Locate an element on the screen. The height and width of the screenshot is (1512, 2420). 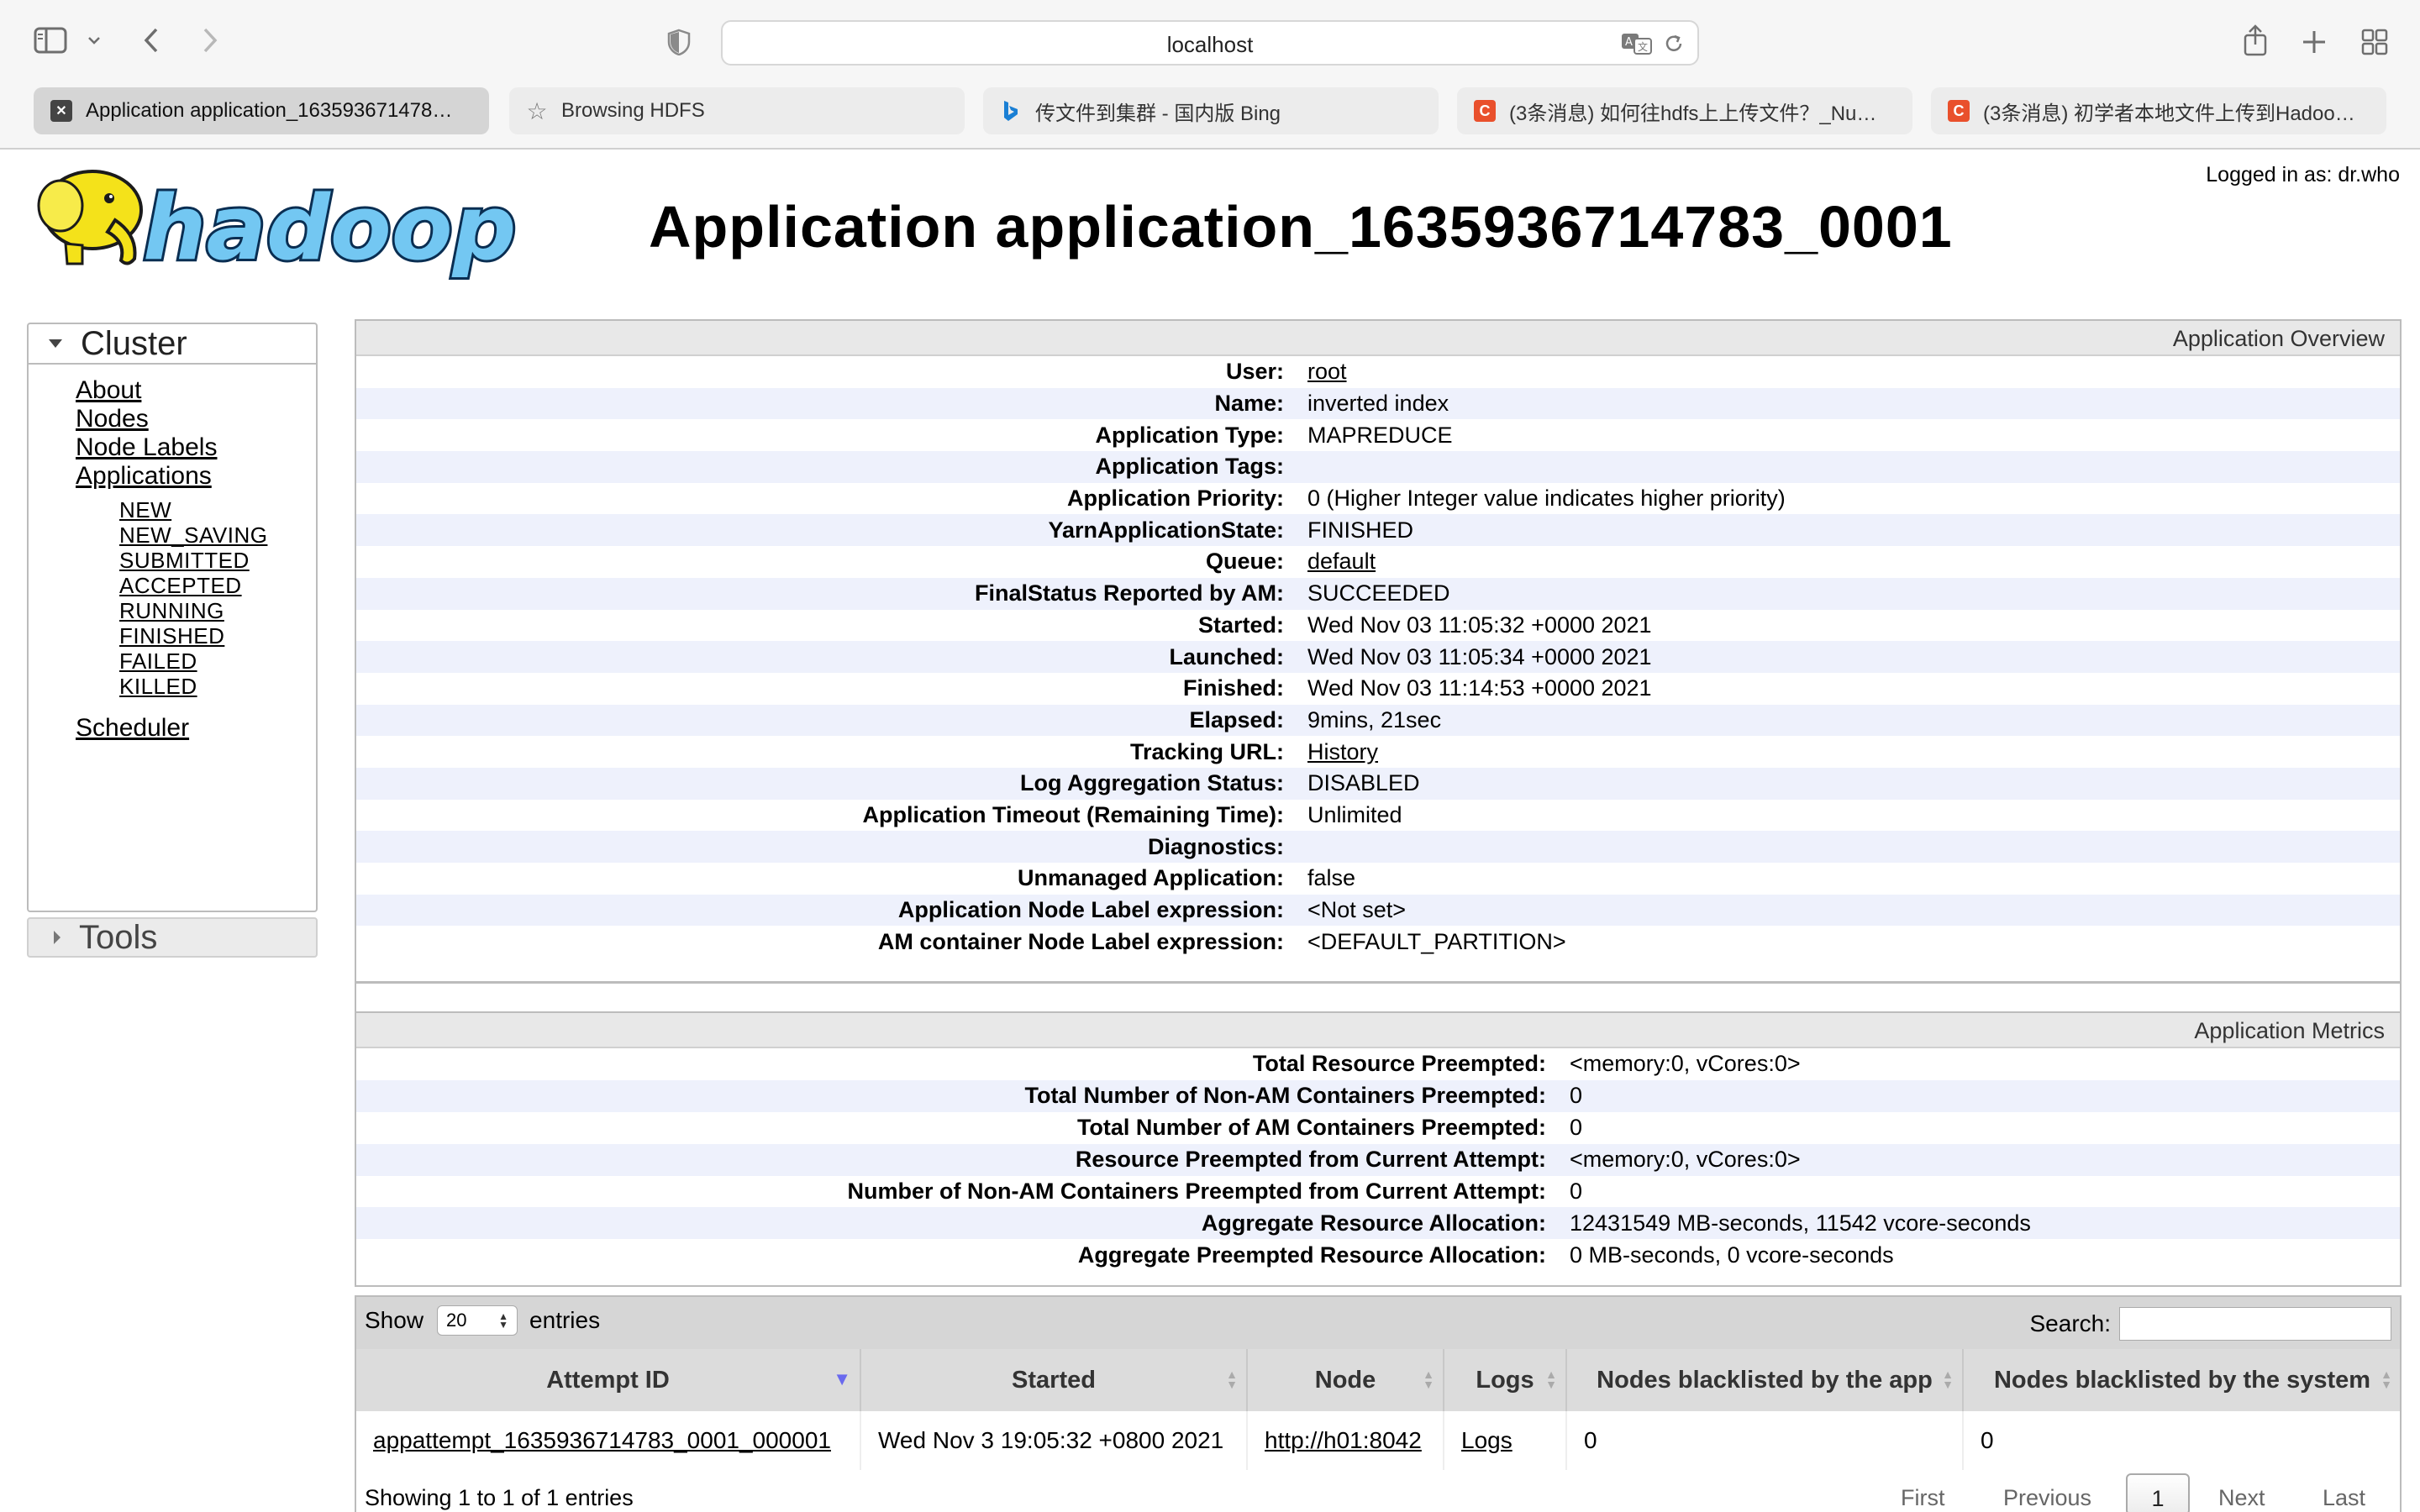
info-value: MAPREDUCE is located at coordinates (1380, 435).